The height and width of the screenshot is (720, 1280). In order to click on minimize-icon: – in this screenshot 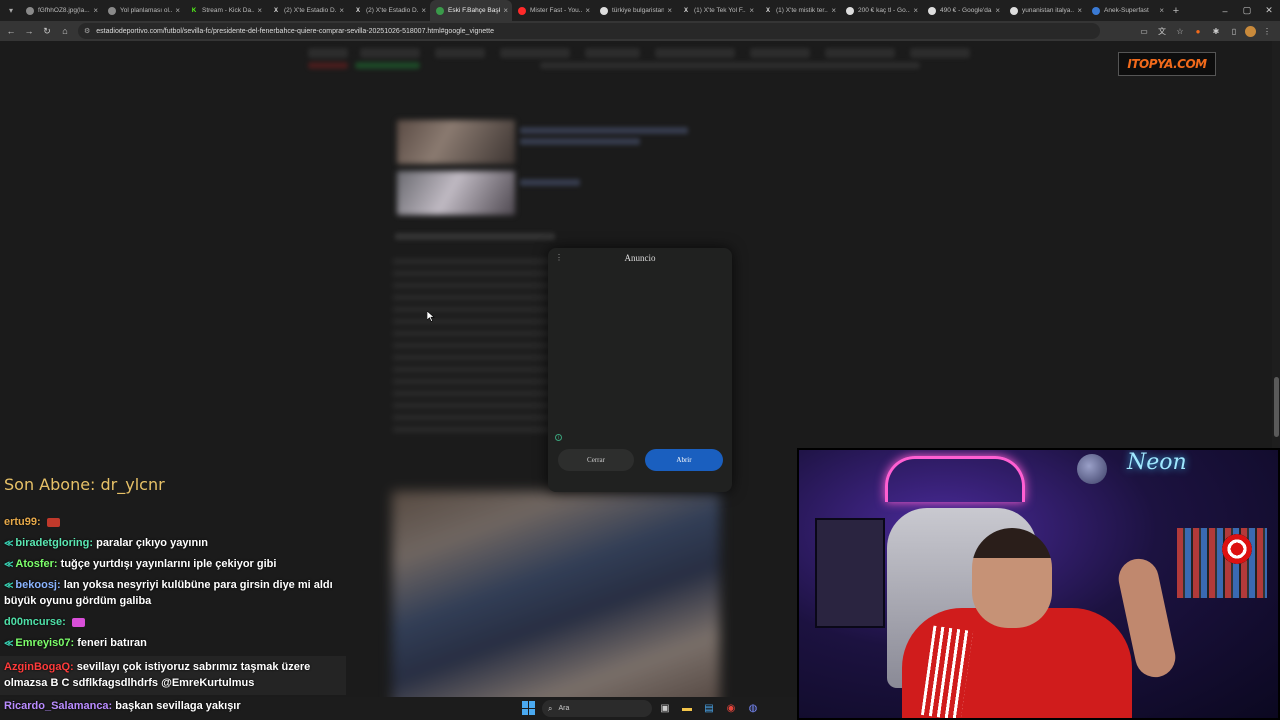, I will do `click(1225, 10)`.